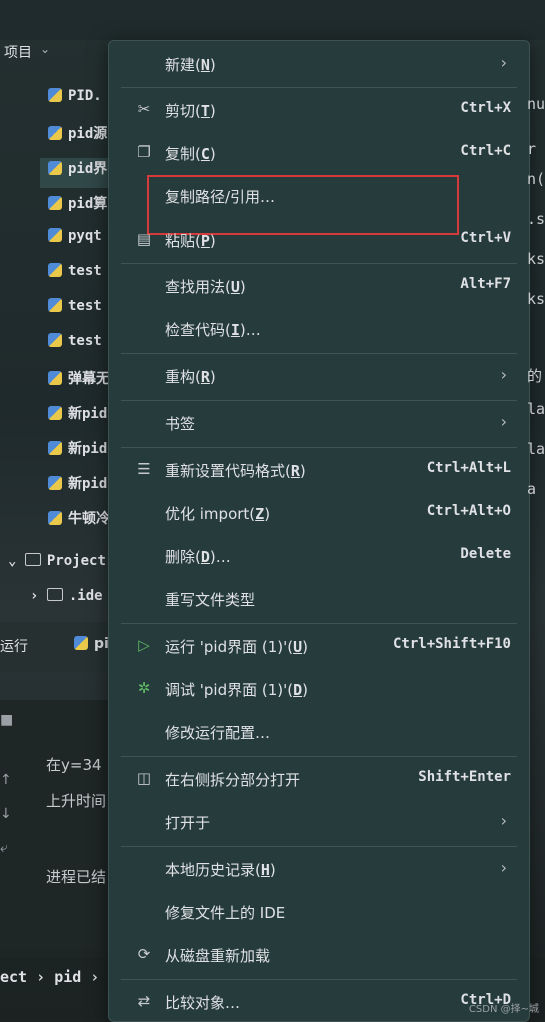 Image resolution: width=545 pixels, height=1022 pixels. I want to click on menu-item-label: 粘贴(P), so click(190, 241).